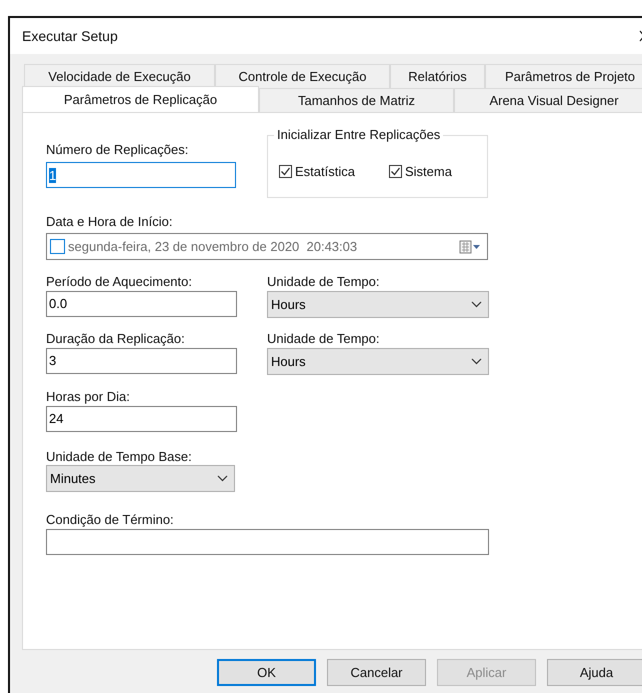 This screenshot has width=642, height=693. What do you see at coordinates (141, 419) in the screenshot?
I see `input-field: 24` at bounding box center [141, 419].